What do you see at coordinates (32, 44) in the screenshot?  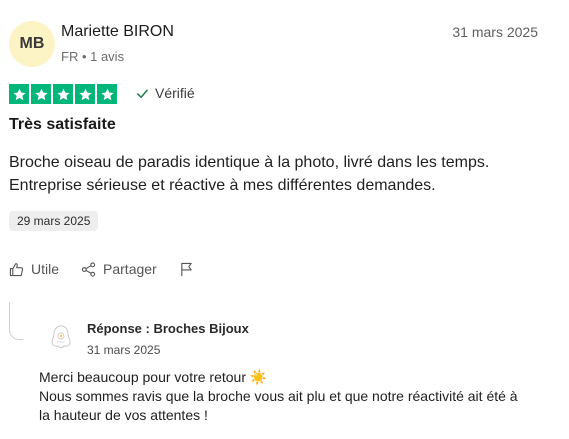 I see `reviewer-avatar: MB` at bounding box center [32, 44].